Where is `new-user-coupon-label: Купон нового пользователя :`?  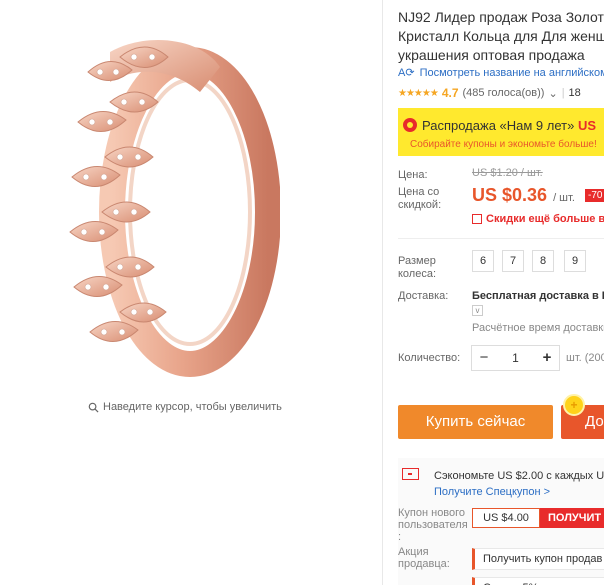 new-user-coupon-label: Купон нового пользователя : is located at coordinates (433, 525).